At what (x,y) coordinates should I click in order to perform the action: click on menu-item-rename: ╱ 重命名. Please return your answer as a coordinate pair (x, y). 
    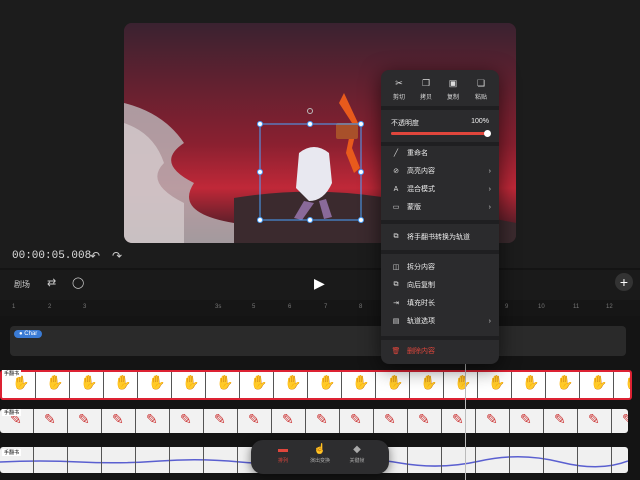
    Looking at the image, I should click on (441, 153).